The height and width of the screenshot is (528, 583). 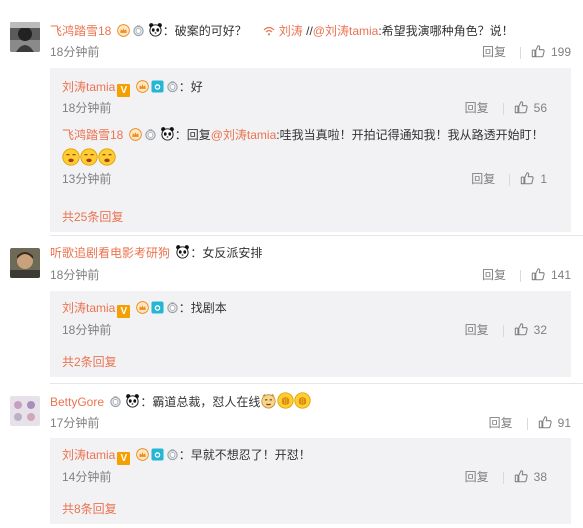 What do you see at coordinates (554, 423) in the screenshot?
I see `like-button: 91` at bounding box center [554, 423].